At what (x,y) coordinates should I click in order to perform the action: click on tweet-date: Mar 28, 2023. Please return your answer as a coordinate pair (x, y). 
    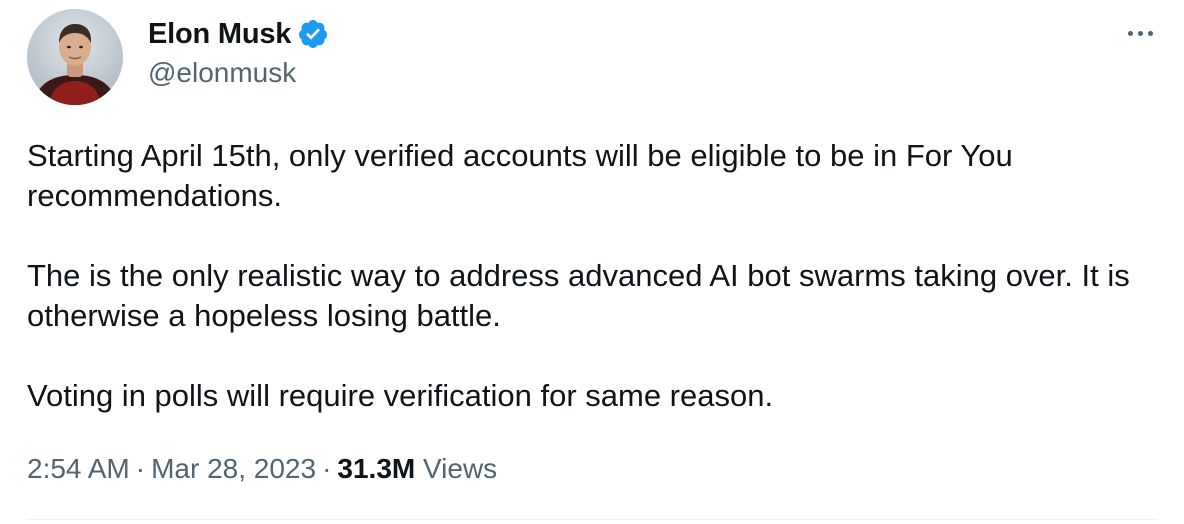
    Looking at the image, I should click on (234, 468).